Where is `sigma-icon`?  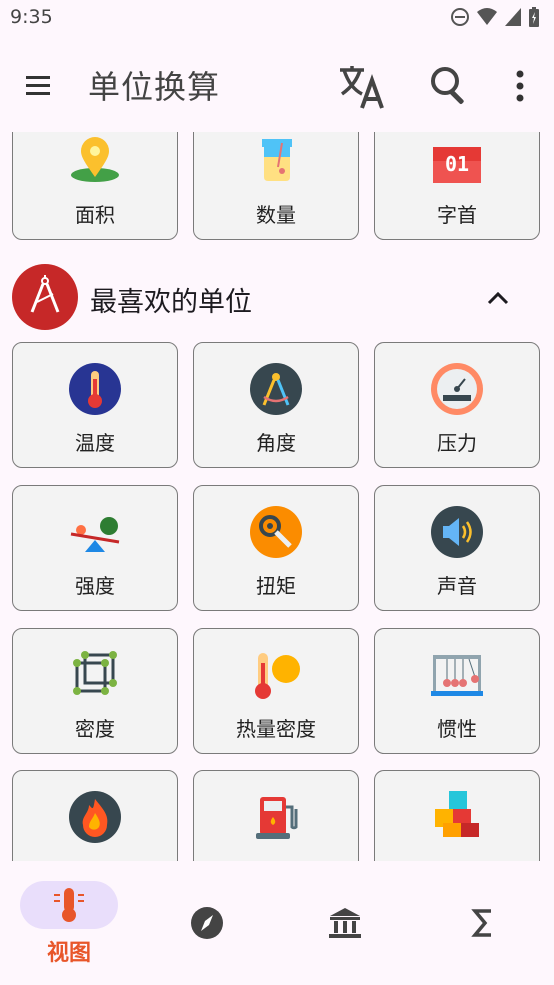 sigma-icon is located at coordinates (481, 923).